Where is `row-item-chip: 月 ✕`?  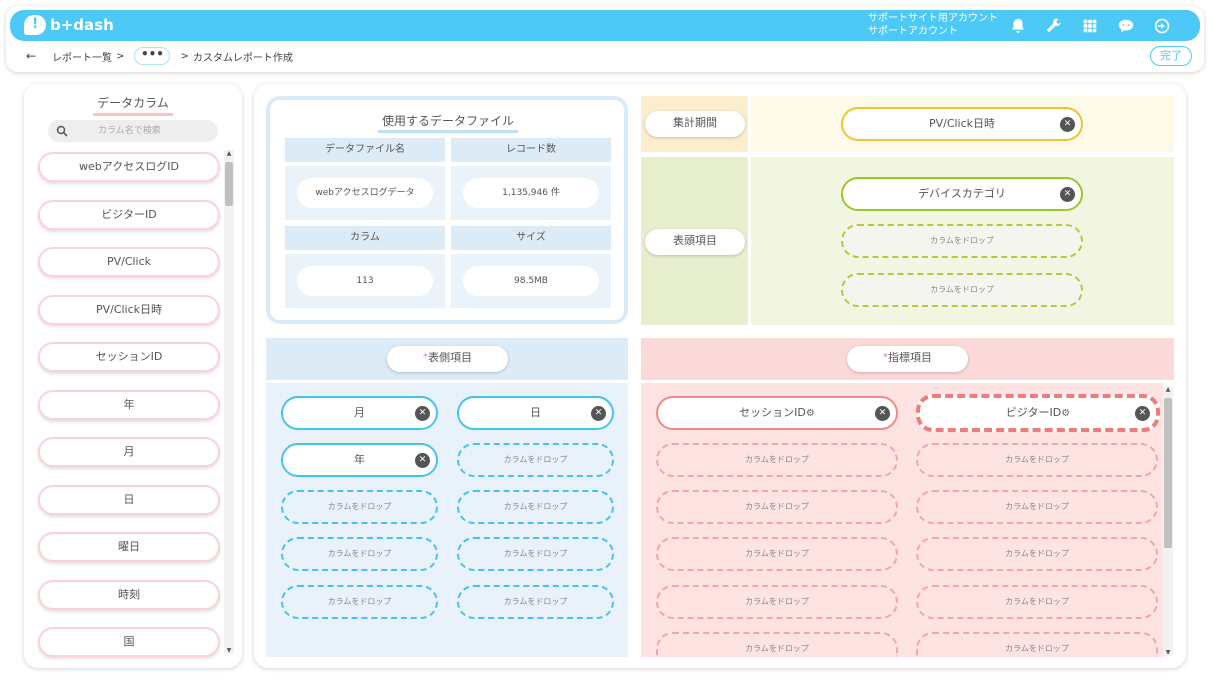 row-item-chip: 月 ✕ is located at coordinates (359, 413).